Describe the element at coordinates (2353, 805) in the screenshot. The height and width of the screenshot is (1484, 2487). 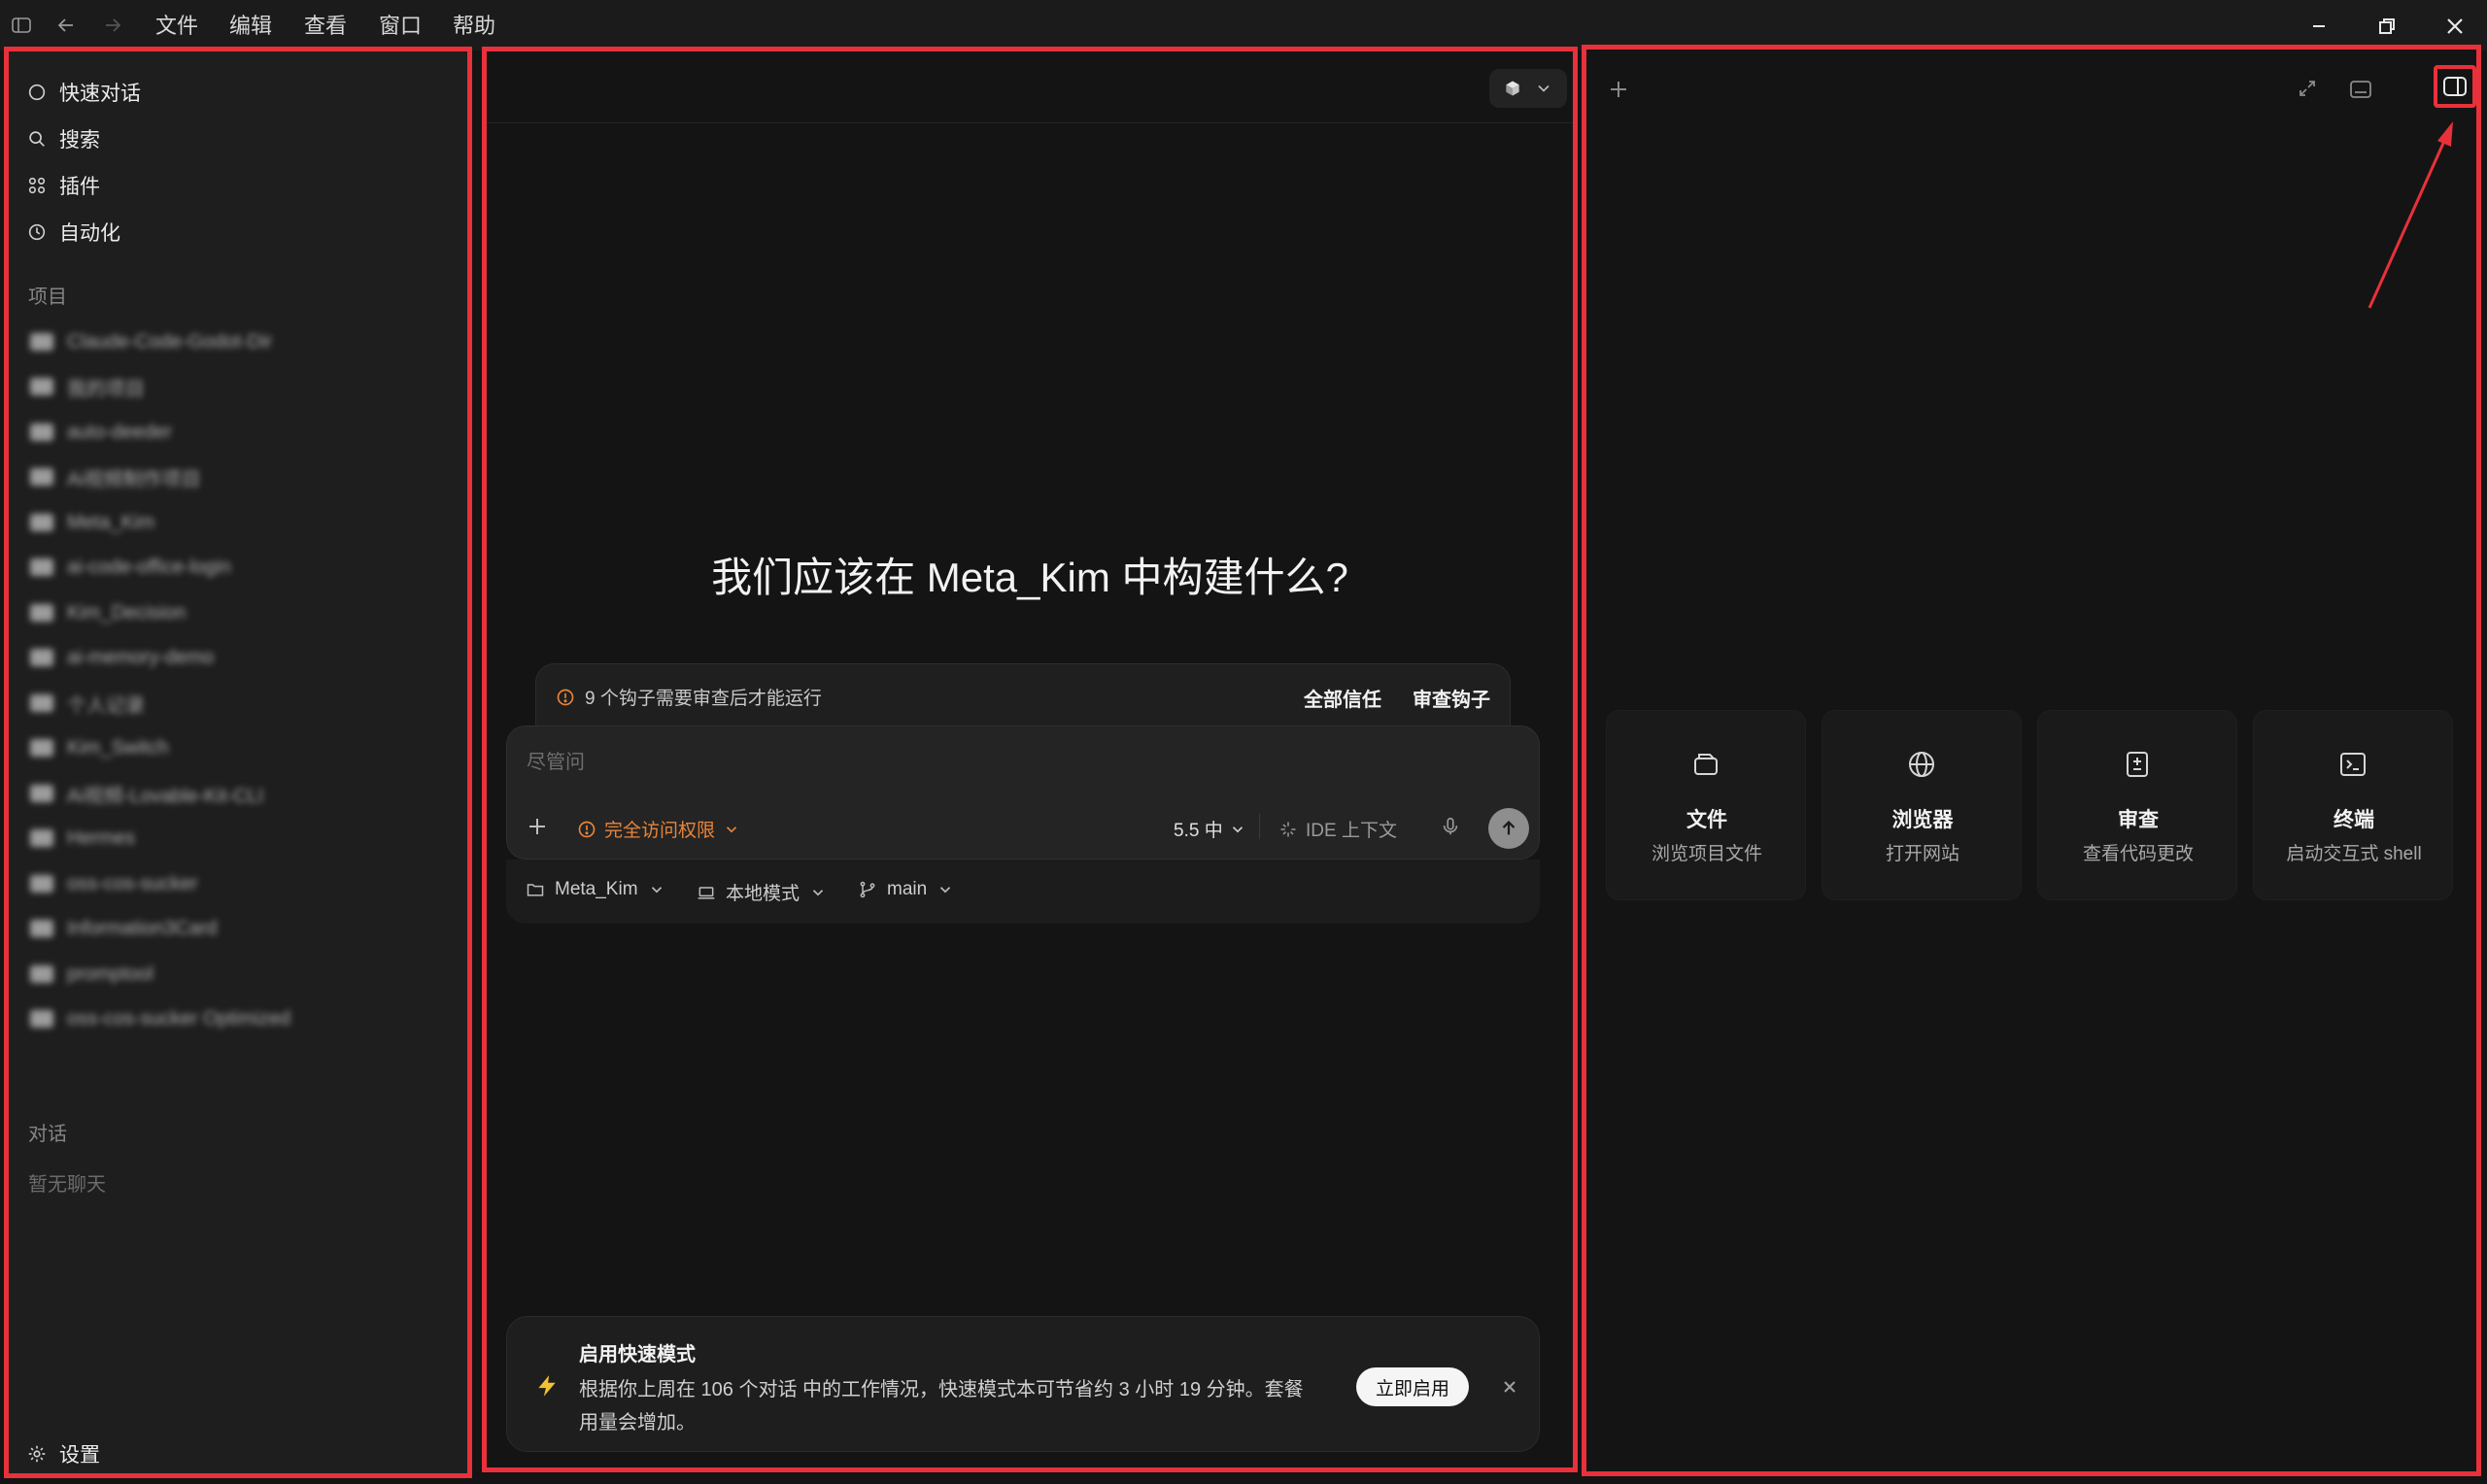
I see `terminal-card: 终端 启动交互式 shell` at that location.